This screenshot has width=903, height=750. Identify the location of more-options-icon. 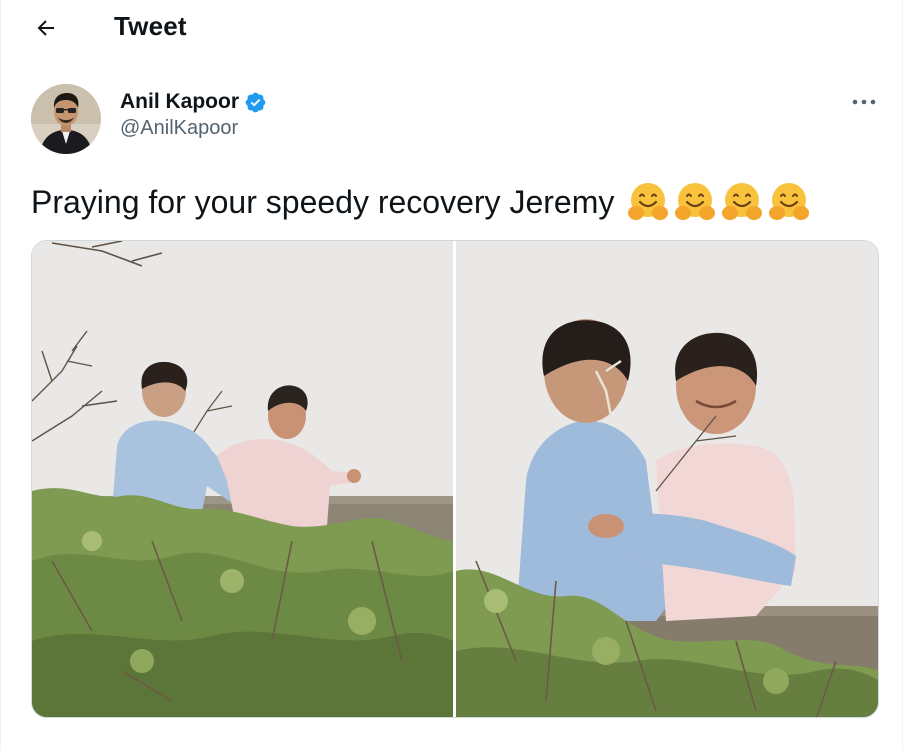
(864, 102).